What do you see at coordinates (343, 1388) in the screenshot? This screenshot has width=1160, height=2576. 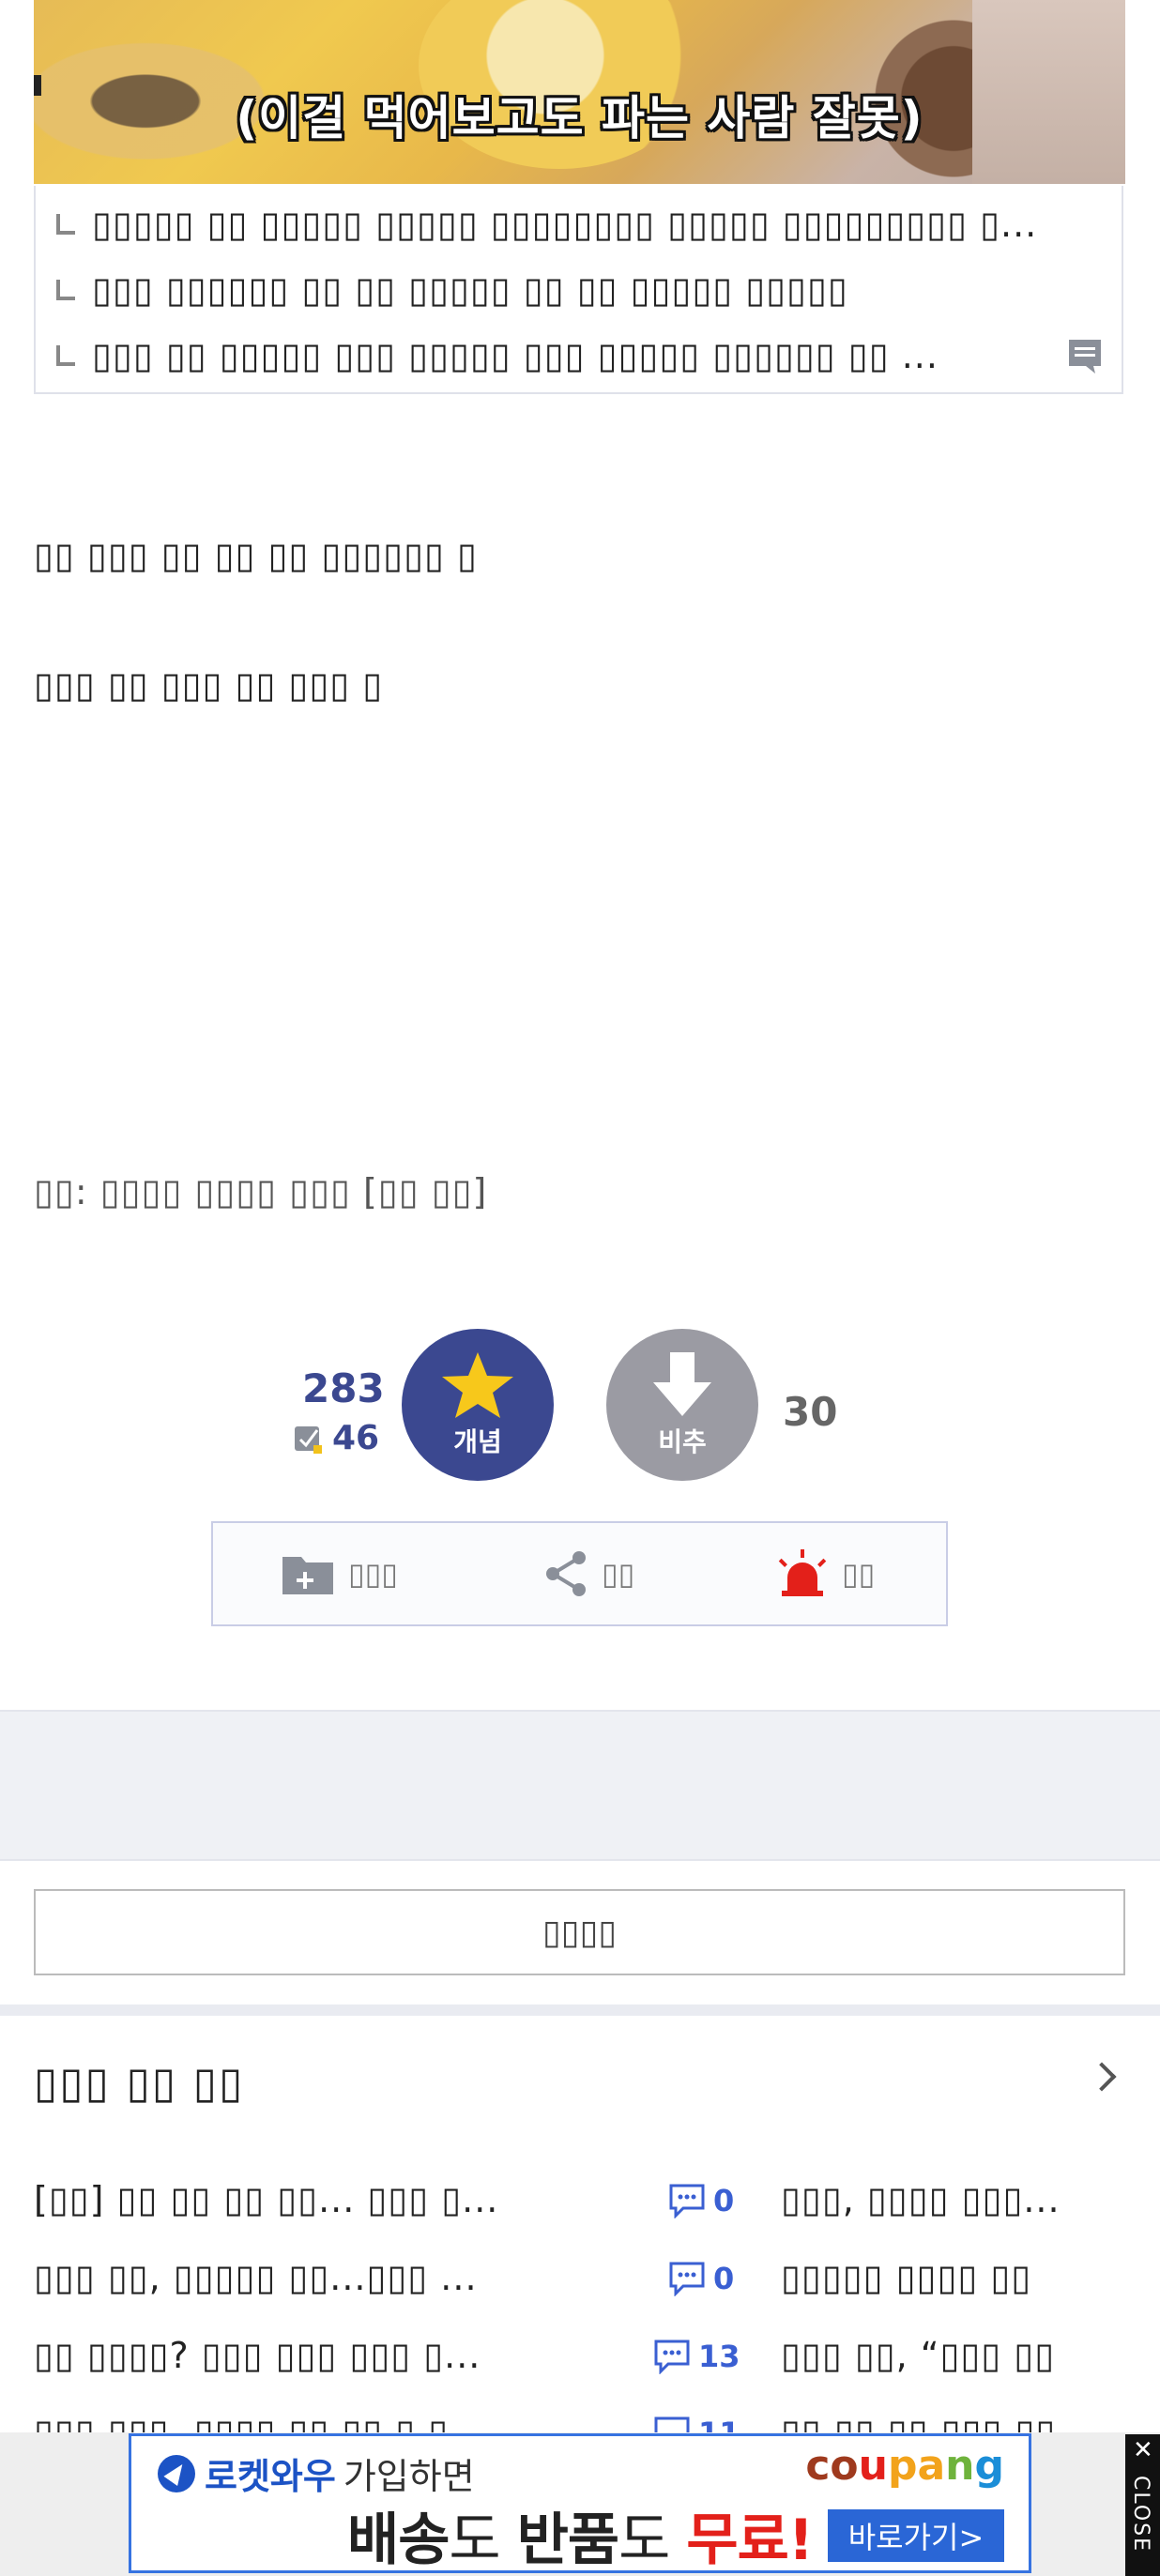 I see `upvote-count: 283` at bounding box center [343, 1388].